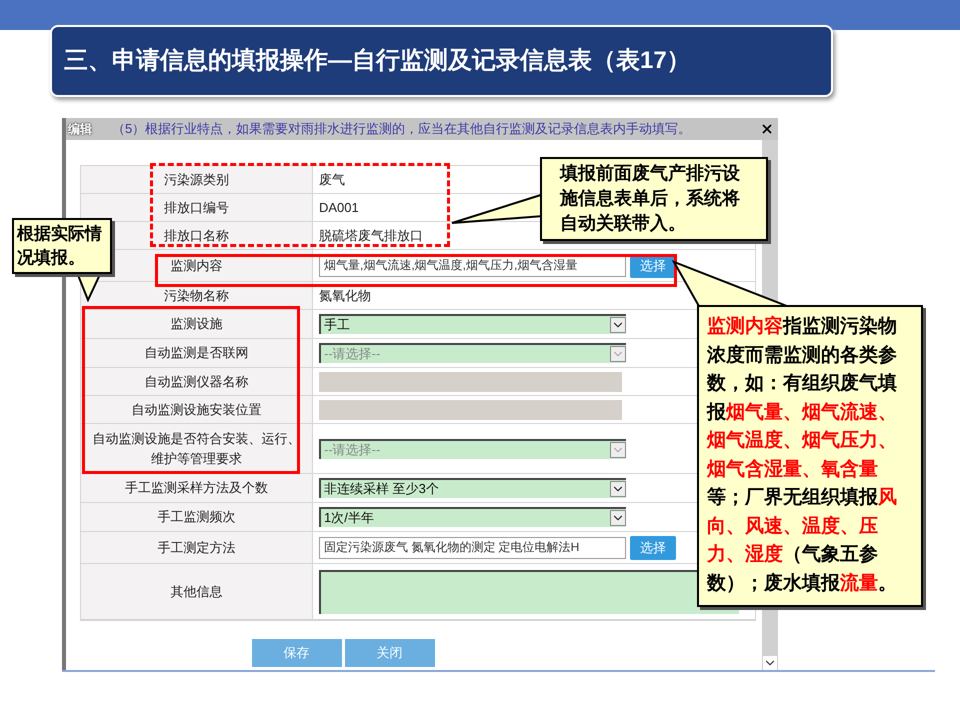 The image size is (960, 720). What do you see at coordinates (196, 381) in the screenshot?
I see `field-label: 自动监测仪器名称` at bounding box center [196, 381].